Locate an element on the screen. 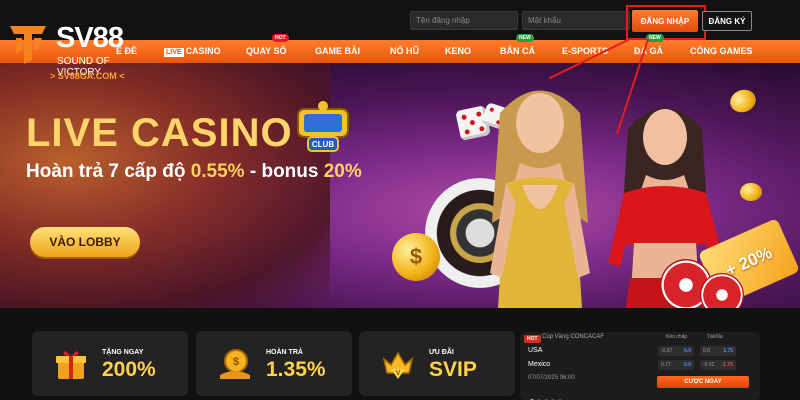 This screenshot has height=400, width=800. odds-value: 1.75 is located at coordinates (728, 351).